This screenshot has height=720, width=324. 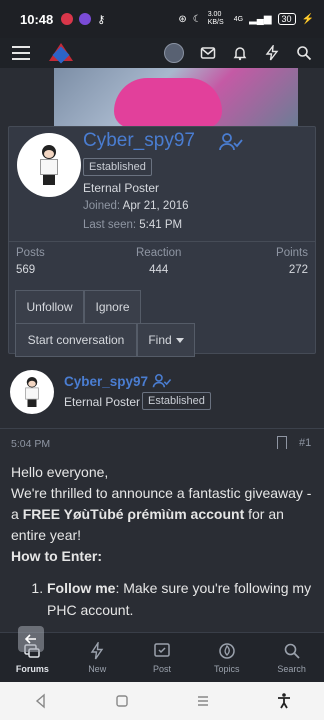 What do you see at coordinates (174, 53) in the screenshot?
I see `user-avatar` at bounding box center [174, 53].